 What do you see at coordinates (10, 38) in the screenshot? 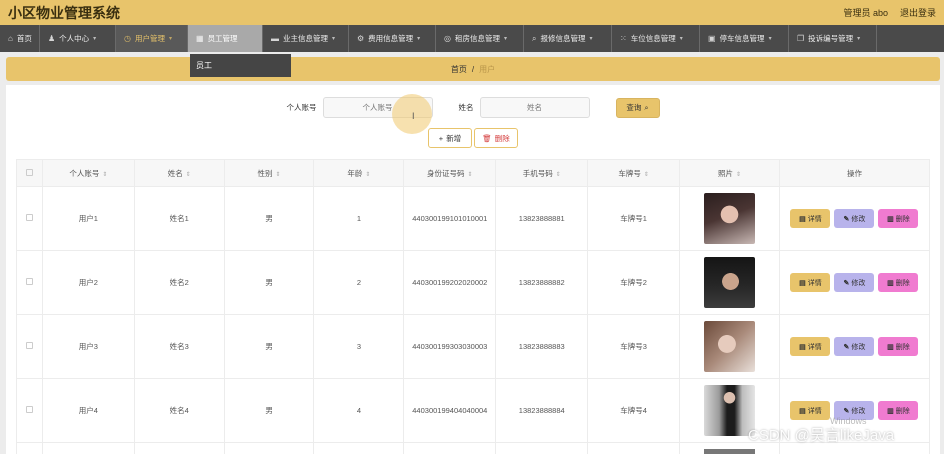
I see `home-icon: ⌂` at bounding box center [10, 38].